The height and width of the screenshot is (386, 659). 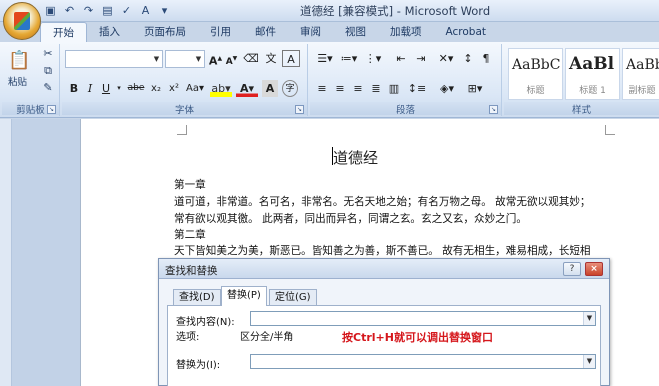 What do you see at coordinates (126, 11) in the screenshot?
I see `spelling-icon: ✓` at bounding box center [126, 11].